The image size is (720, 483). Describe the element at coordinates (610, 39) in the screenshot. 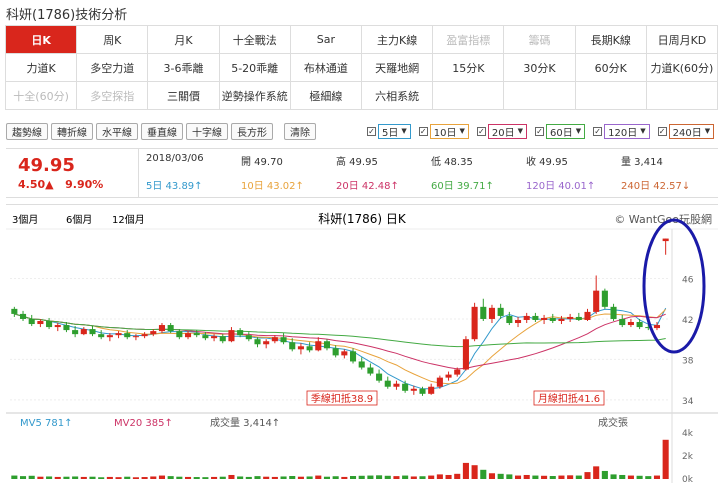

I see `tab-0-8: 長期K線` at that location.